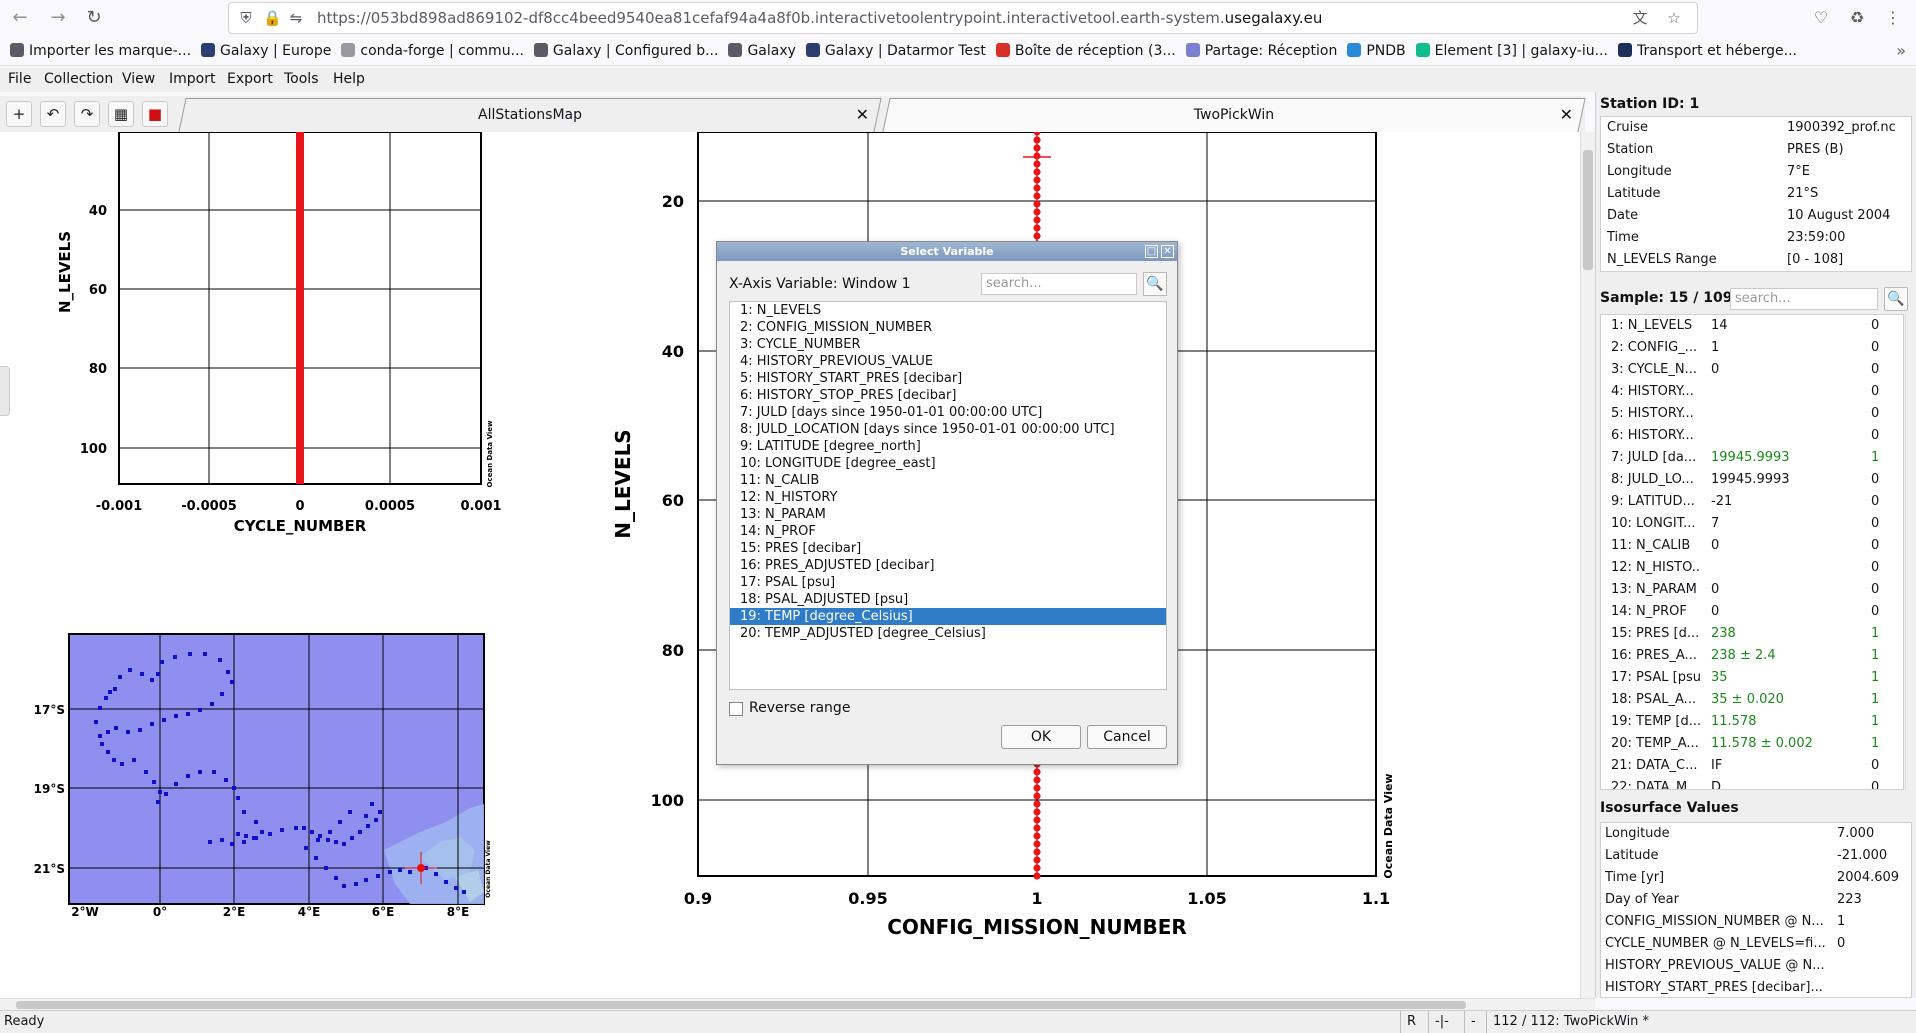  I want to click on maximize-icon: □, so click(1151, 251).